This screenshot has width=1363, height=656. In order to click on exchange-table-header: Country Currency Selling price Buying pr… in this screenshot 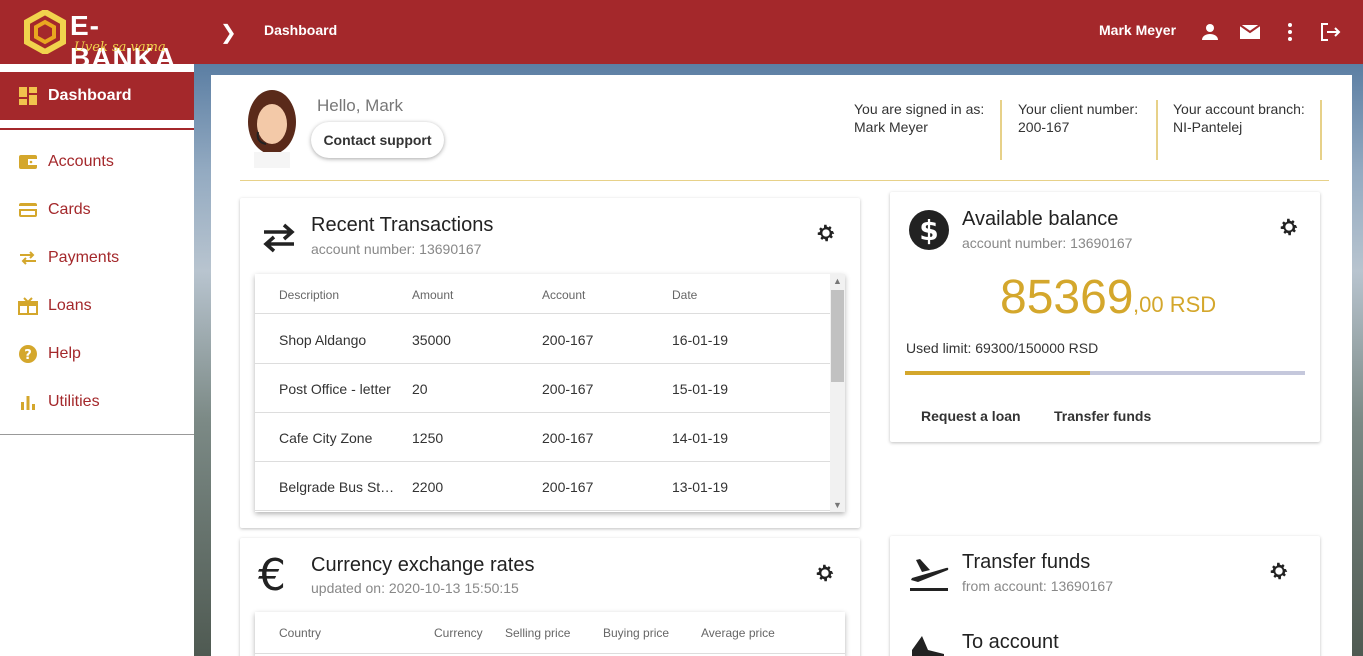, I will do `click(550, 634)`.